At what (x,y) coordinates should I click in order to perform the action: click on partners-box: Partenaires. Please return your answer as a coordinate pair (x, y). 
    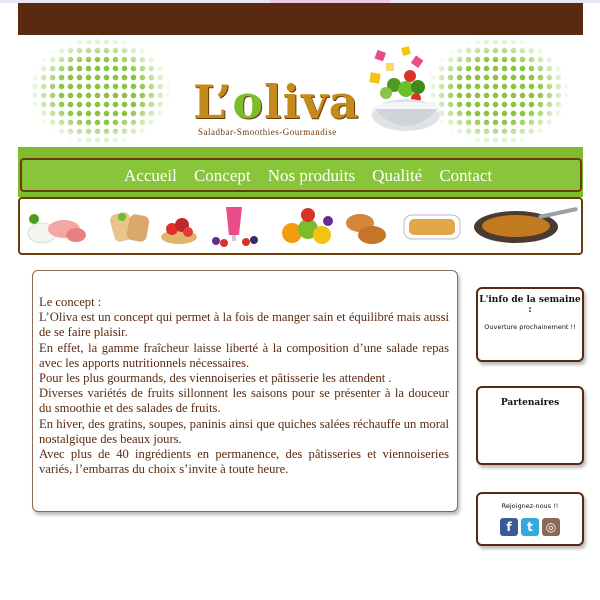
    Looking at the image, I should click on (530, 425).